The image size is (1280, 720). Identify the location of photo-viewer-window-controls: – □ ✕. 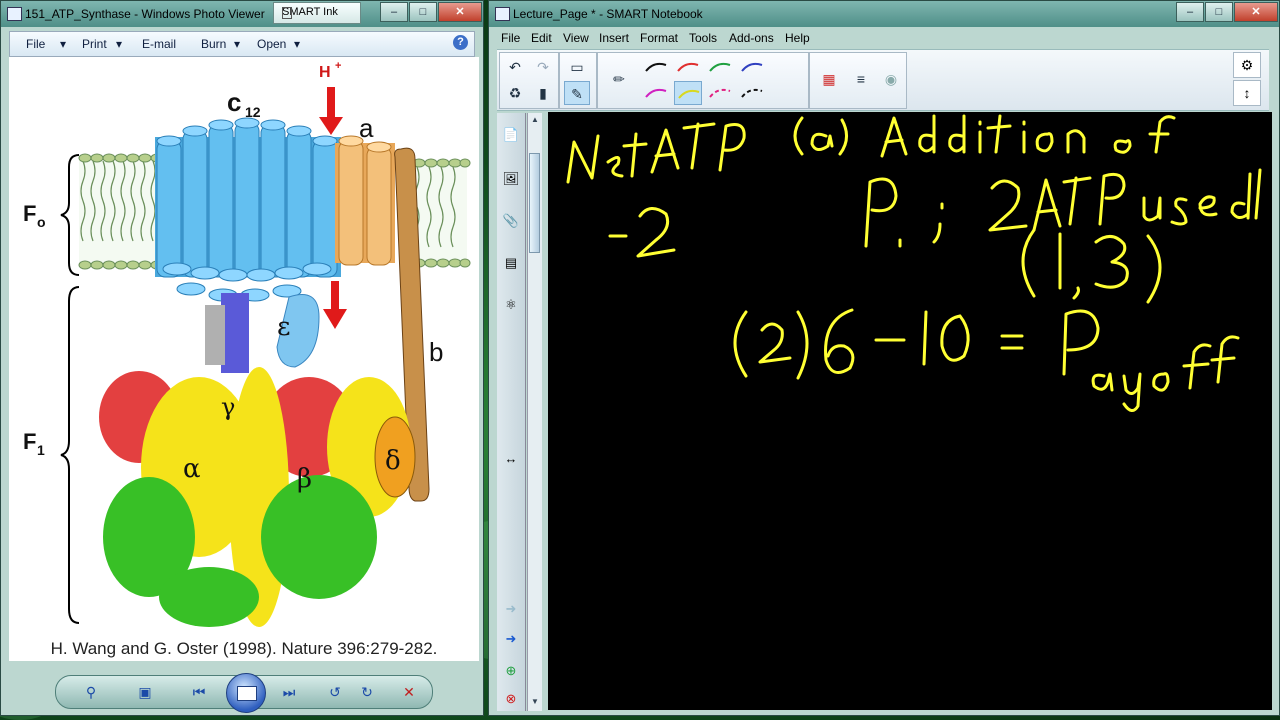
(430, 12).